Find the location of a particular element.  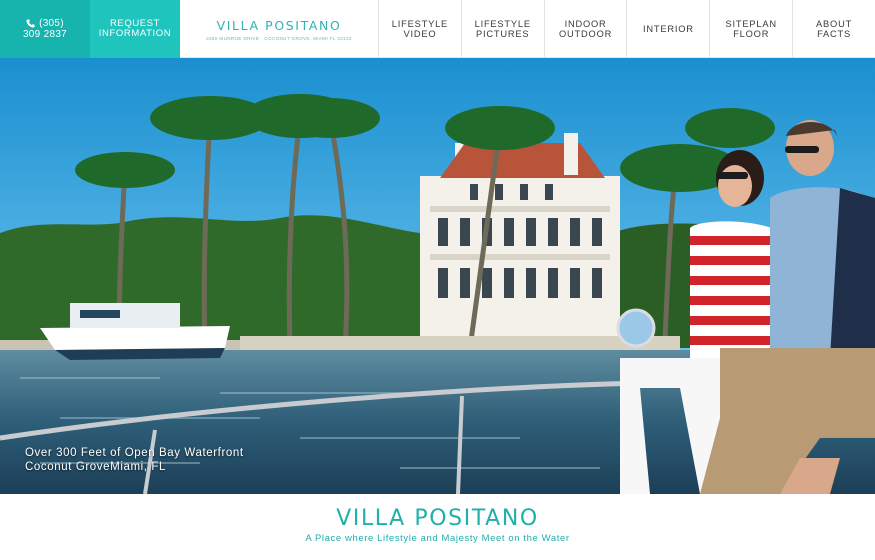

section-title: VILLA POSITANO is located at coordinates (437, 518).